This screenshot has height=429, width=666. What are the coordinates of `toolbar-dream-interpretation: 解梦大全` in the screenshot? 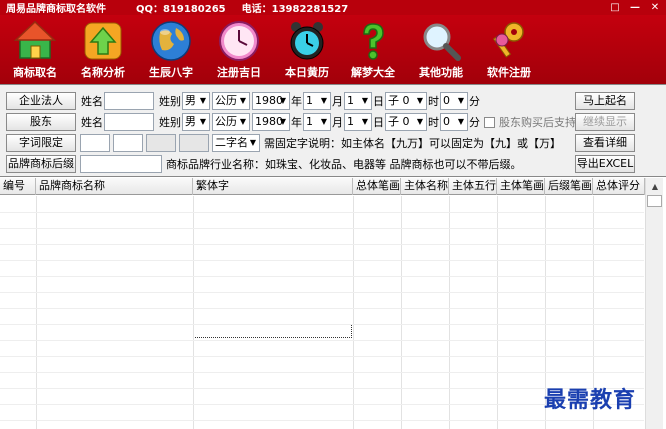 It's located at (373, 50).